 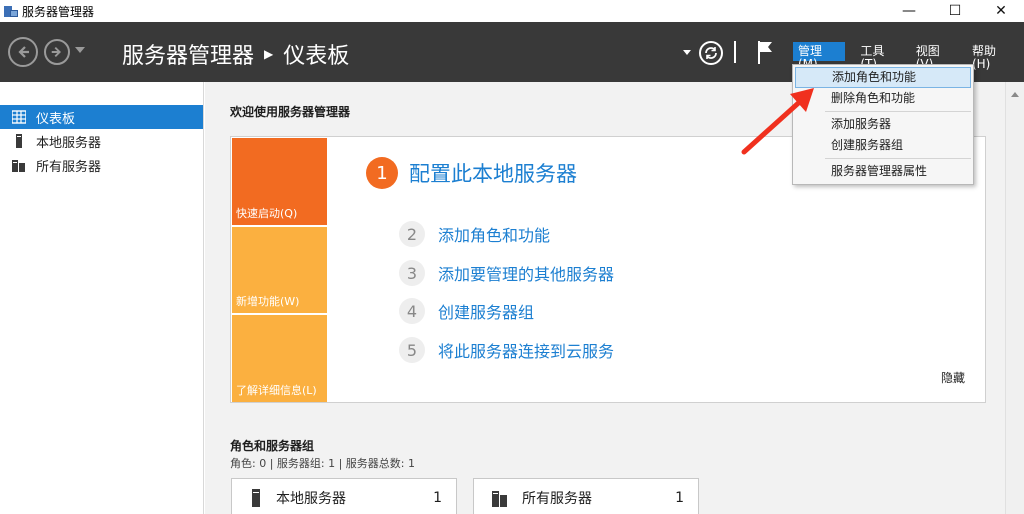 What do you see at coordinates (486, 311) in the screenshot?
I see `step-label: 创建服务器组` at bounding box center [486, 311].